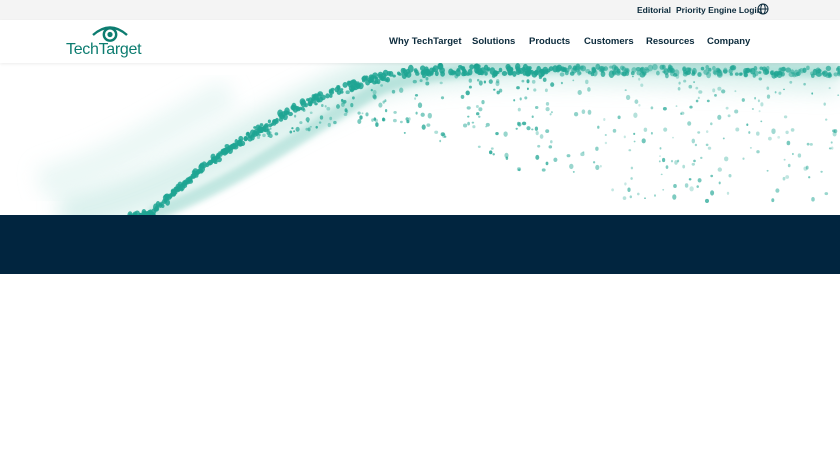 The height and width of the screenshot is (472, 840). I want to click on utility-bar: Editorial Priority Engine Login, so click(420, 10).